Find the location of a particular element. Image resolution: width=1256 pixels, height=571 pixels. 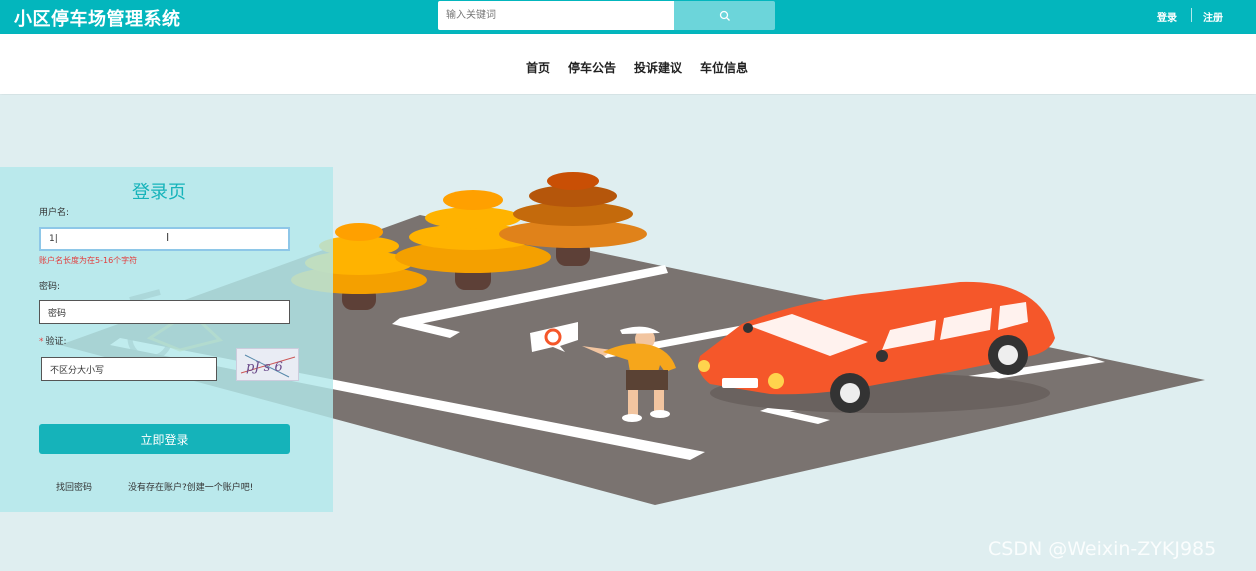

top-divider is located at coordinates (1191, 15).